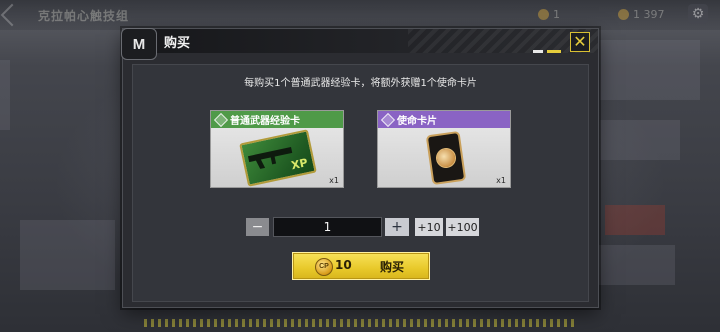  Describe the element at coordinates (177, 43) in the screenshot. I see `dialog-title: 购买` at that location.